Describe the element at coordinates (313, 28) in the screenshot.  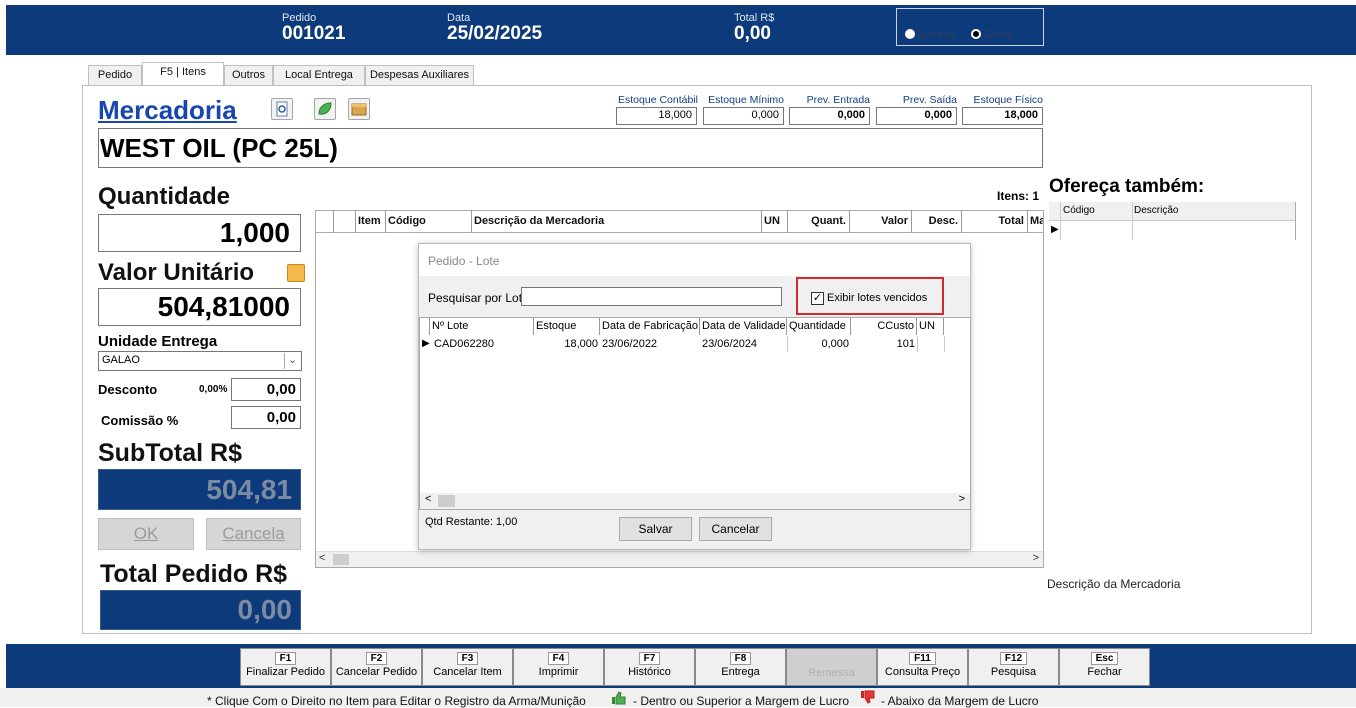
I see `pedido-header: Pedido 001021` at that location.